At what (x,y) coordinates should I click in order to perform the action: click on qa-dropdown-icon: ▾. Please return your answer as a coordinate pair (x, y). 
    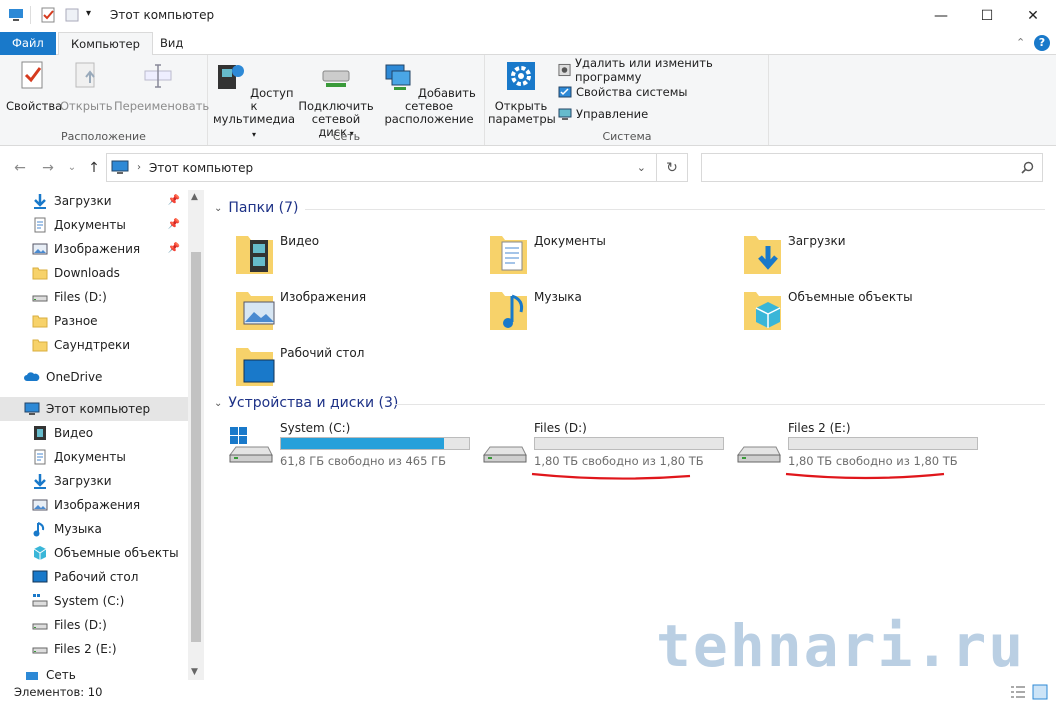
    Looking at the image, I should click on (88, 13).